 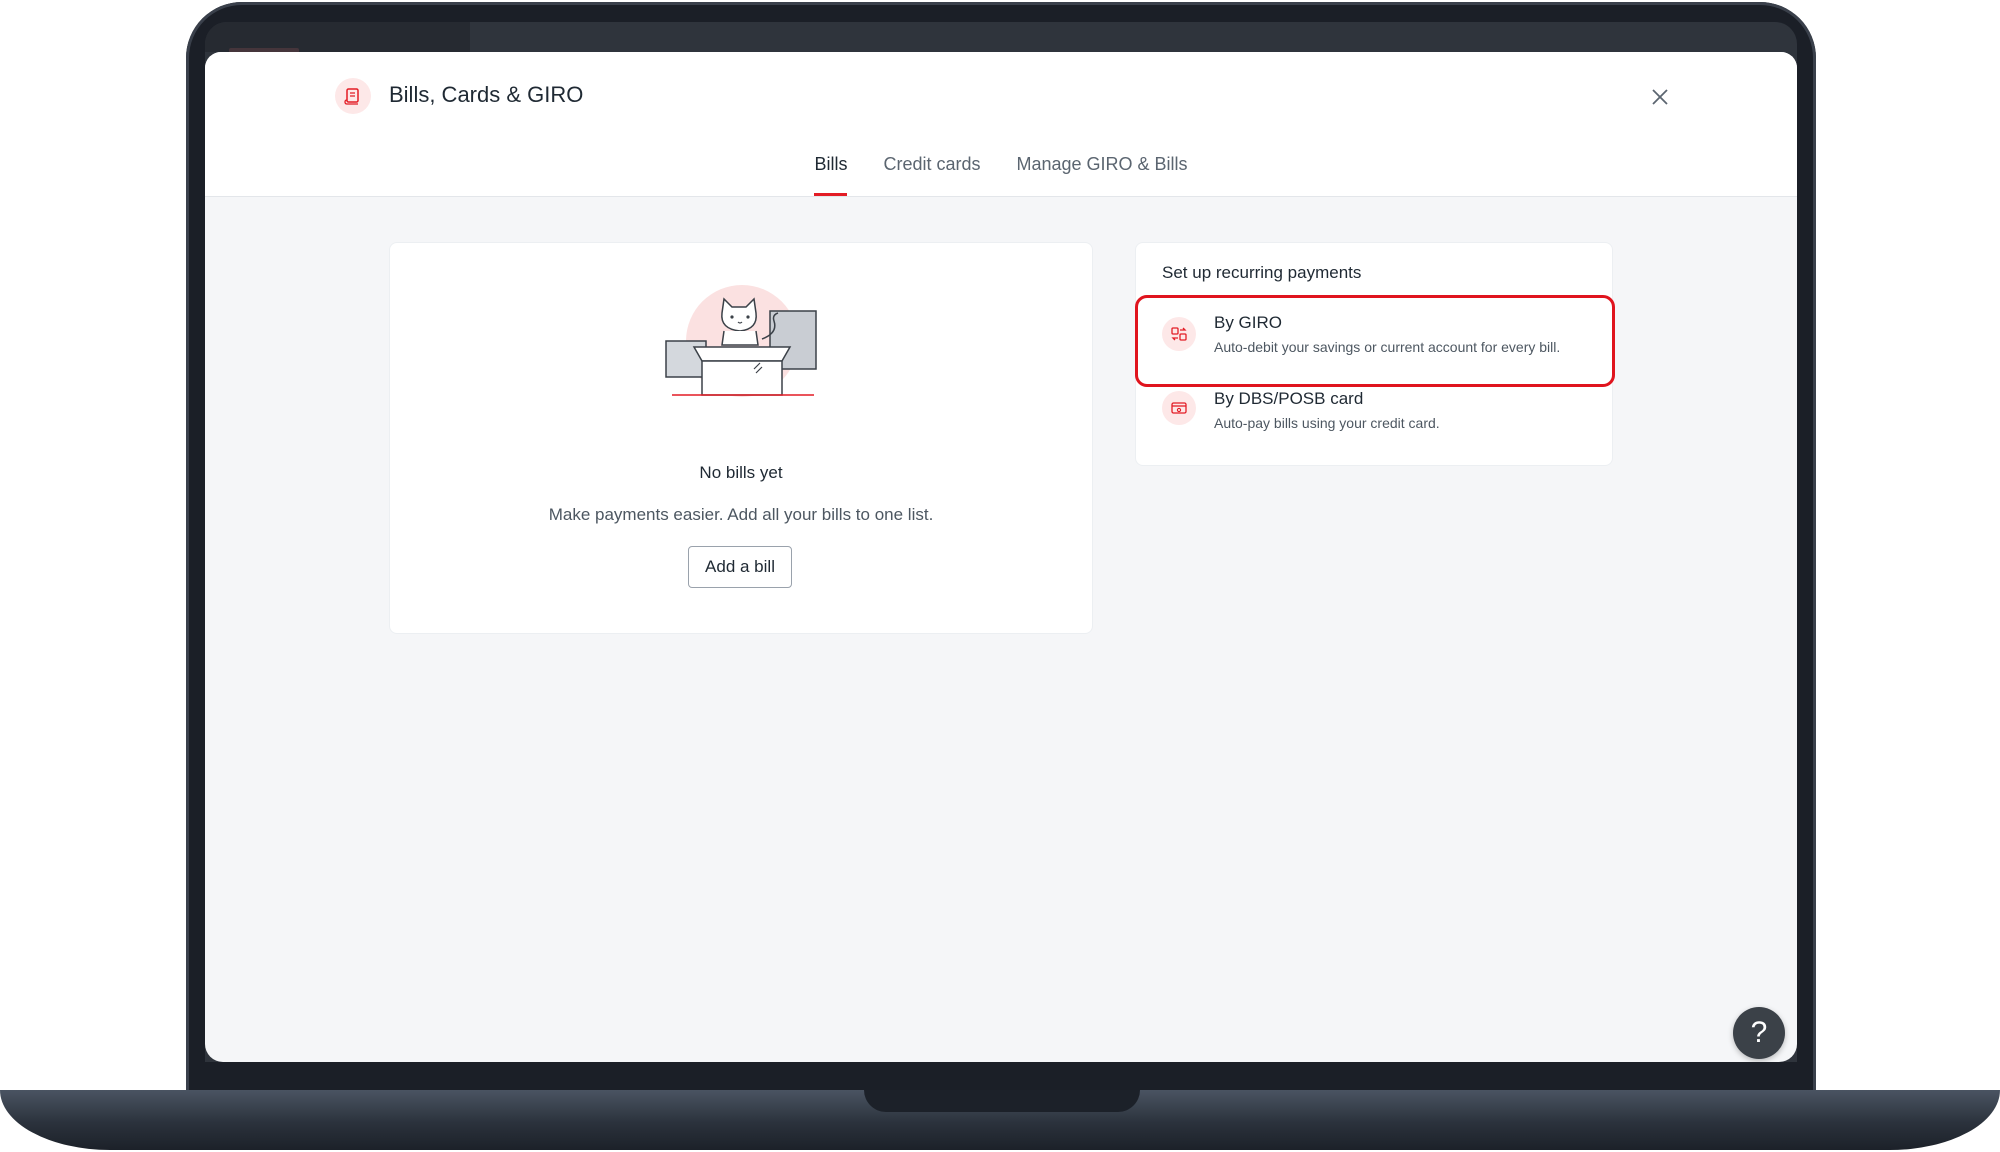 I want to click on tab-bills: Bills, so click(x=831, y=173).